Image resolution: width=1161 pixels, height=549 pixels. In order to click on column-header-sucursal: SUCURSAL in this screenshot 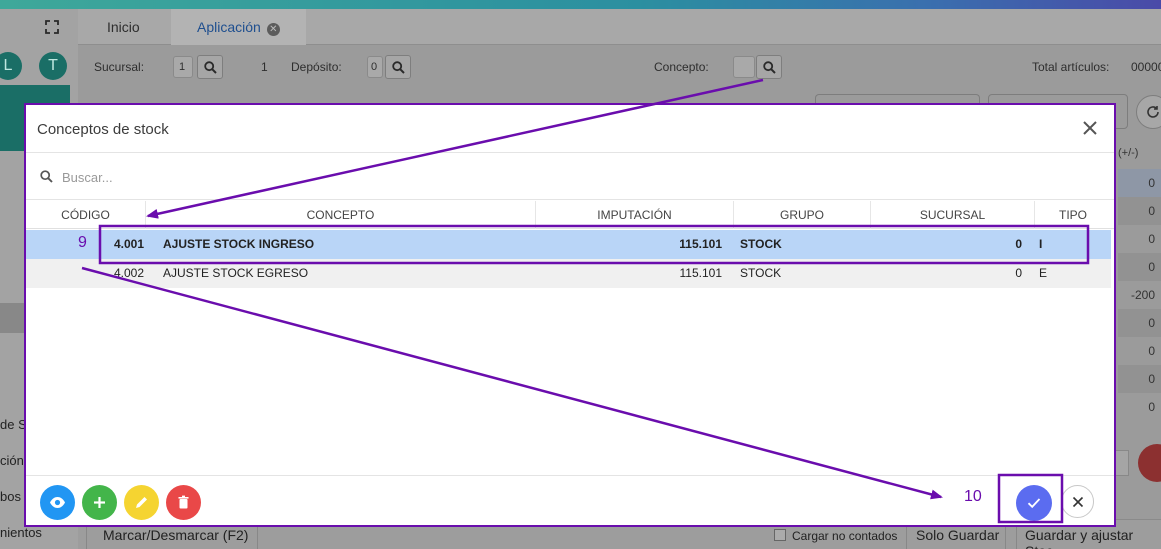, I will do `click(953, 215)`.